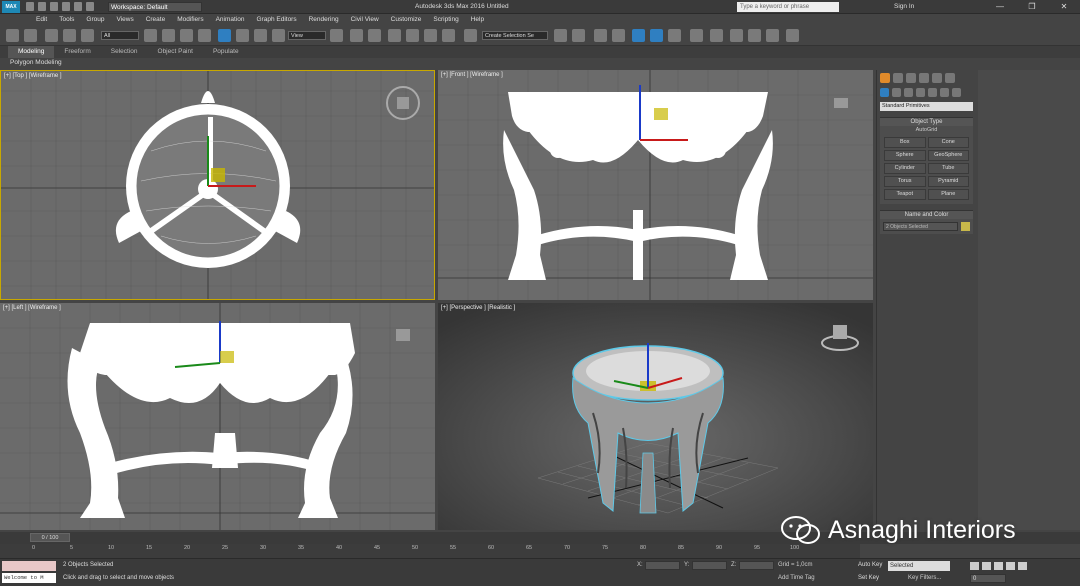 The width and height of the screenshot is (1080, 586). Describe the element at coordinates (42, 6) in the screenshot. I see `open-file-icon` at that location.